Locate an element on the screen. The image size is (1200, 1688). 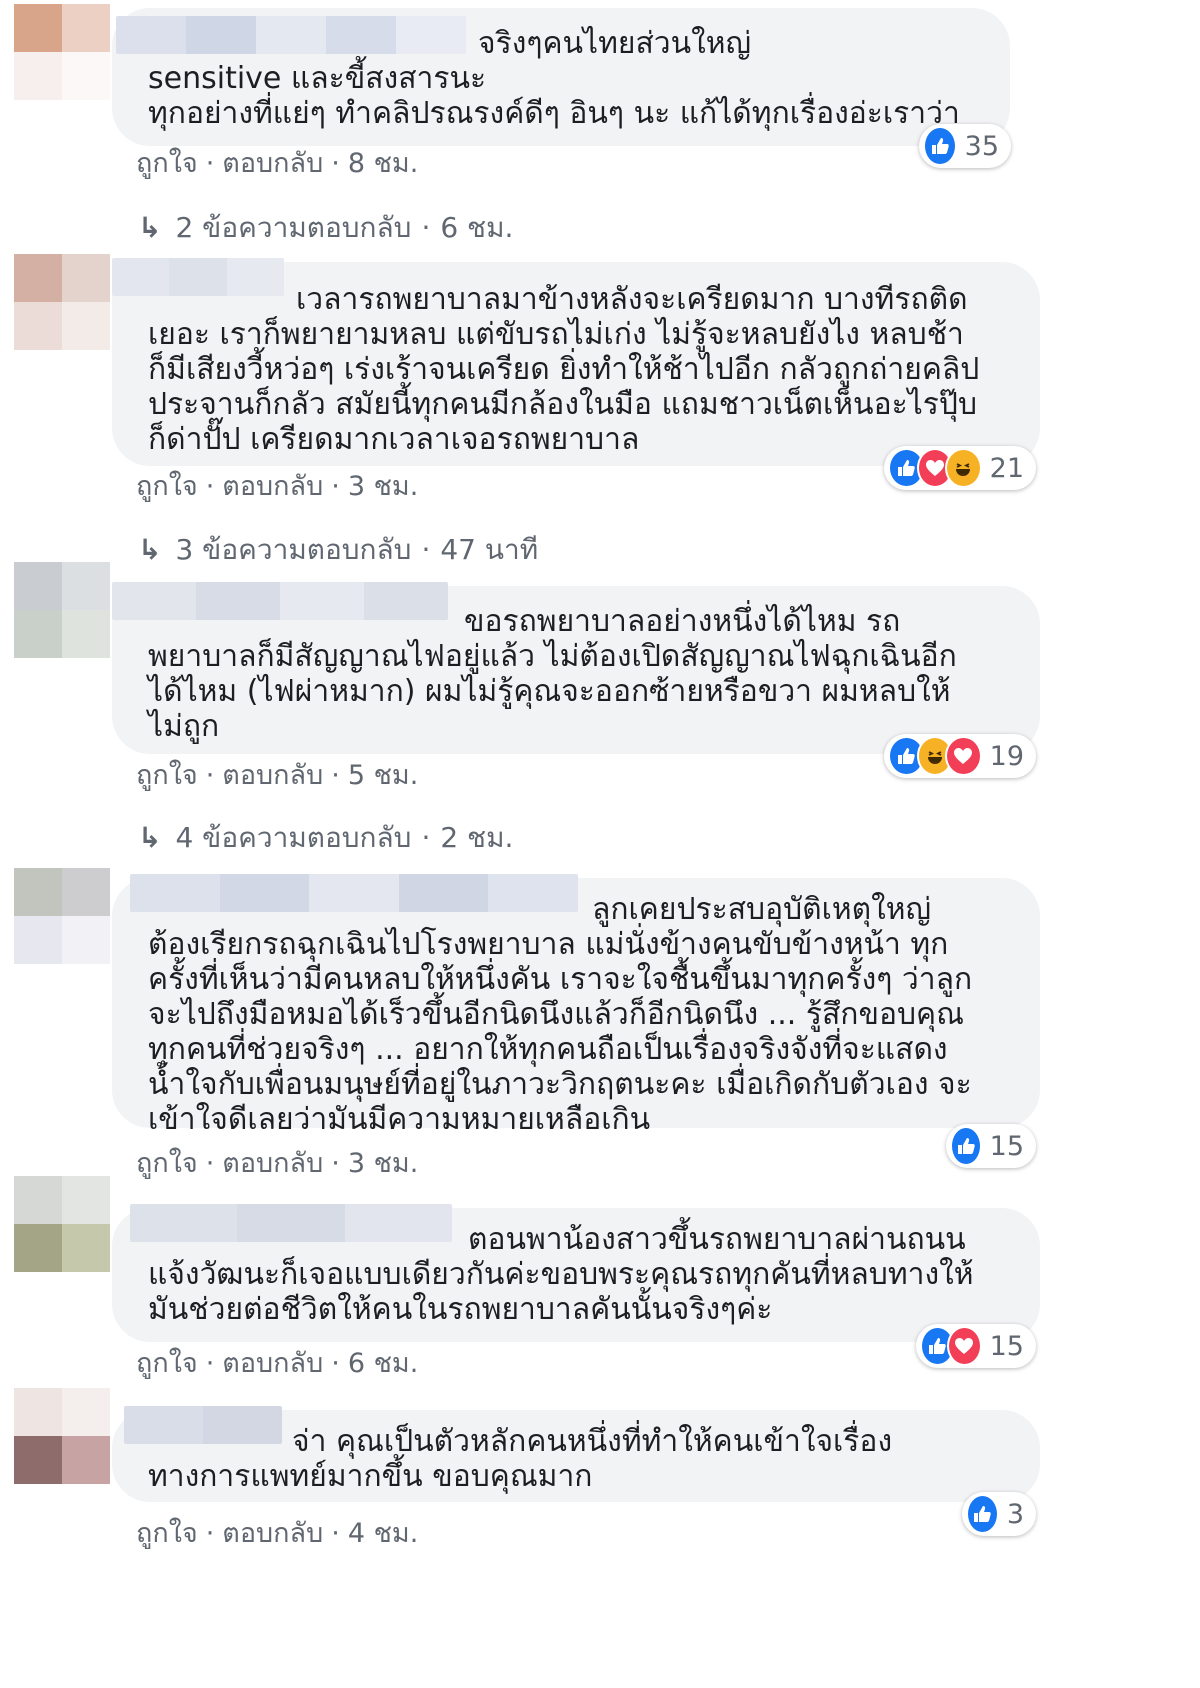
reactions-summary: 35 is located at coordinates (965, 146).